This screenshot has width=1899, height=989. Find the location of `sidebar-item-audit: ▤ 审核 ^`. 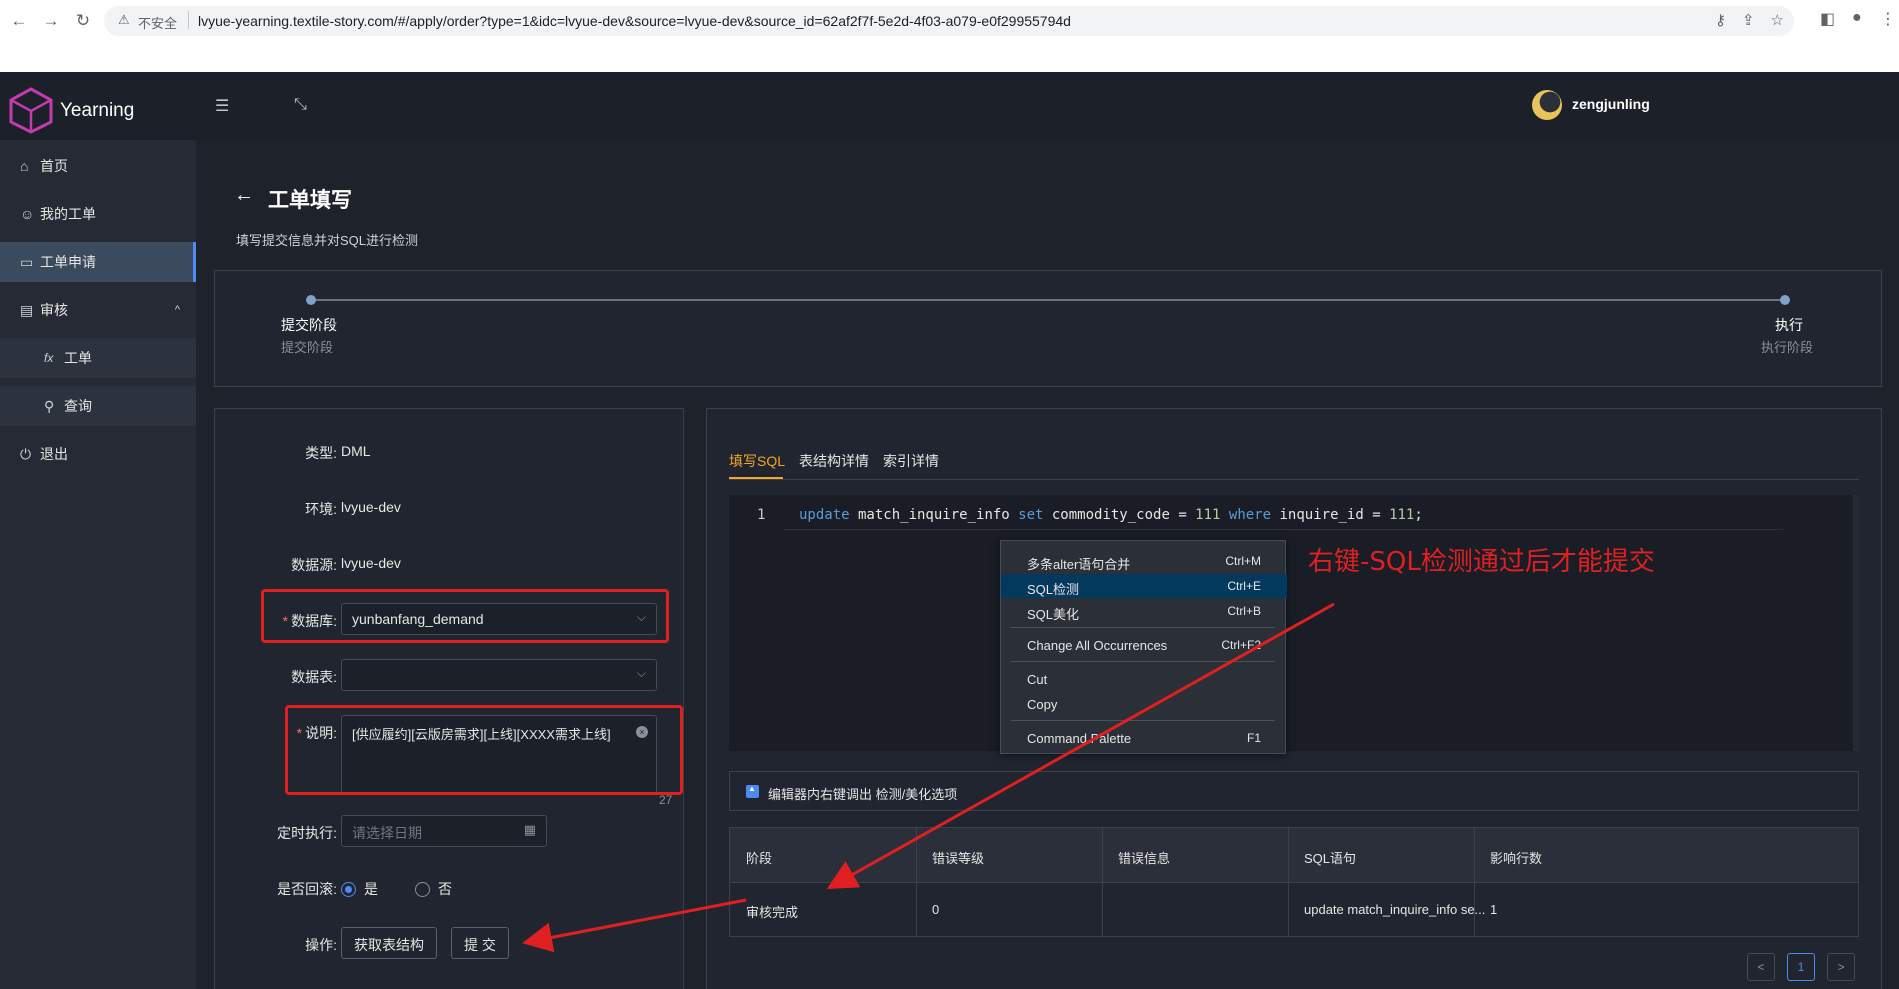

sidebar-item-audit: ▤ 审核 ^ is located at coordinates (98, 310).